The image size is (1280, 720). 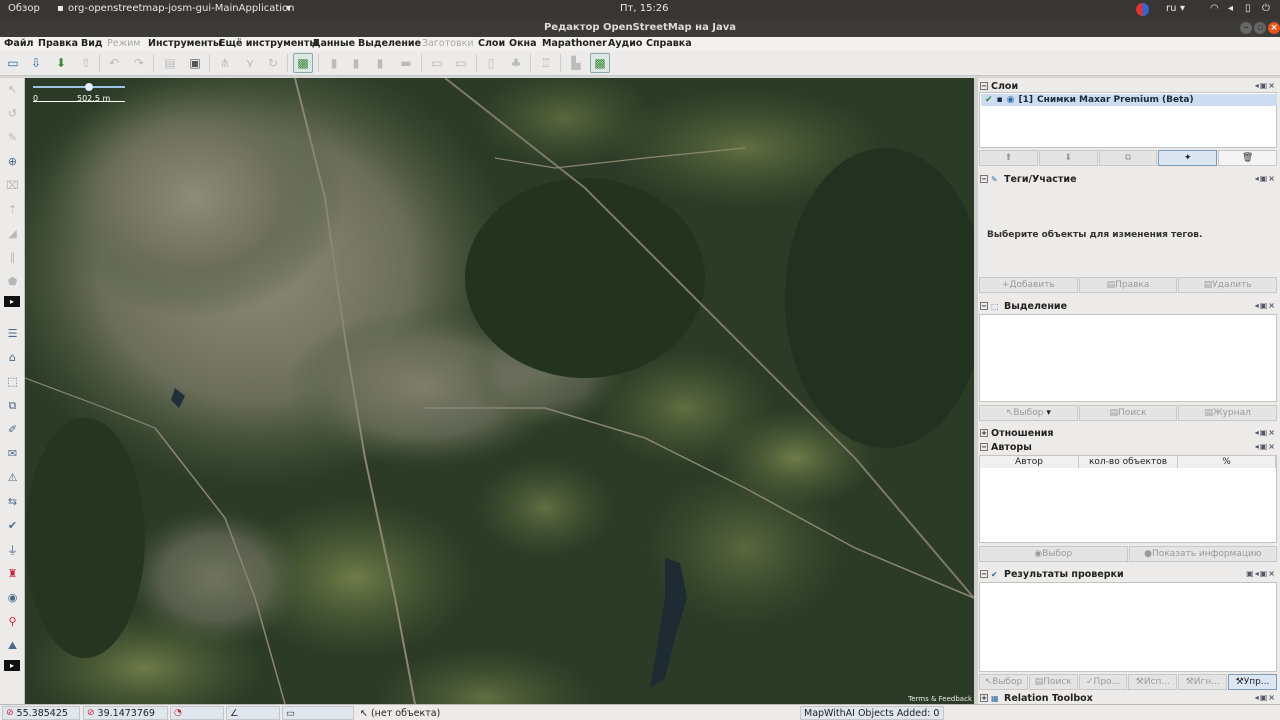 What do you see at coordinates (12, 281) in the screenshot?
I see `building-mode-icon: ⬟` at bounding box center [12, 281].